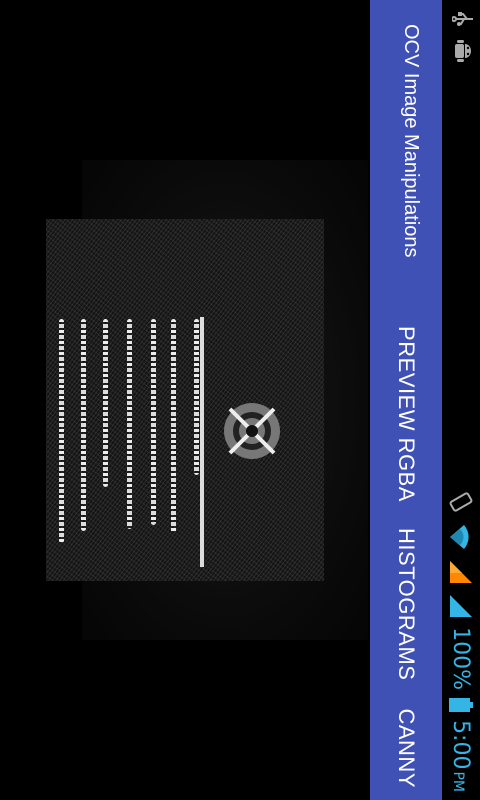 This screenshot has width=480, height=800. I want to click on action-menu: PREVIEW RGBA HISTOGRAMS CANNY, so click(406, 558).